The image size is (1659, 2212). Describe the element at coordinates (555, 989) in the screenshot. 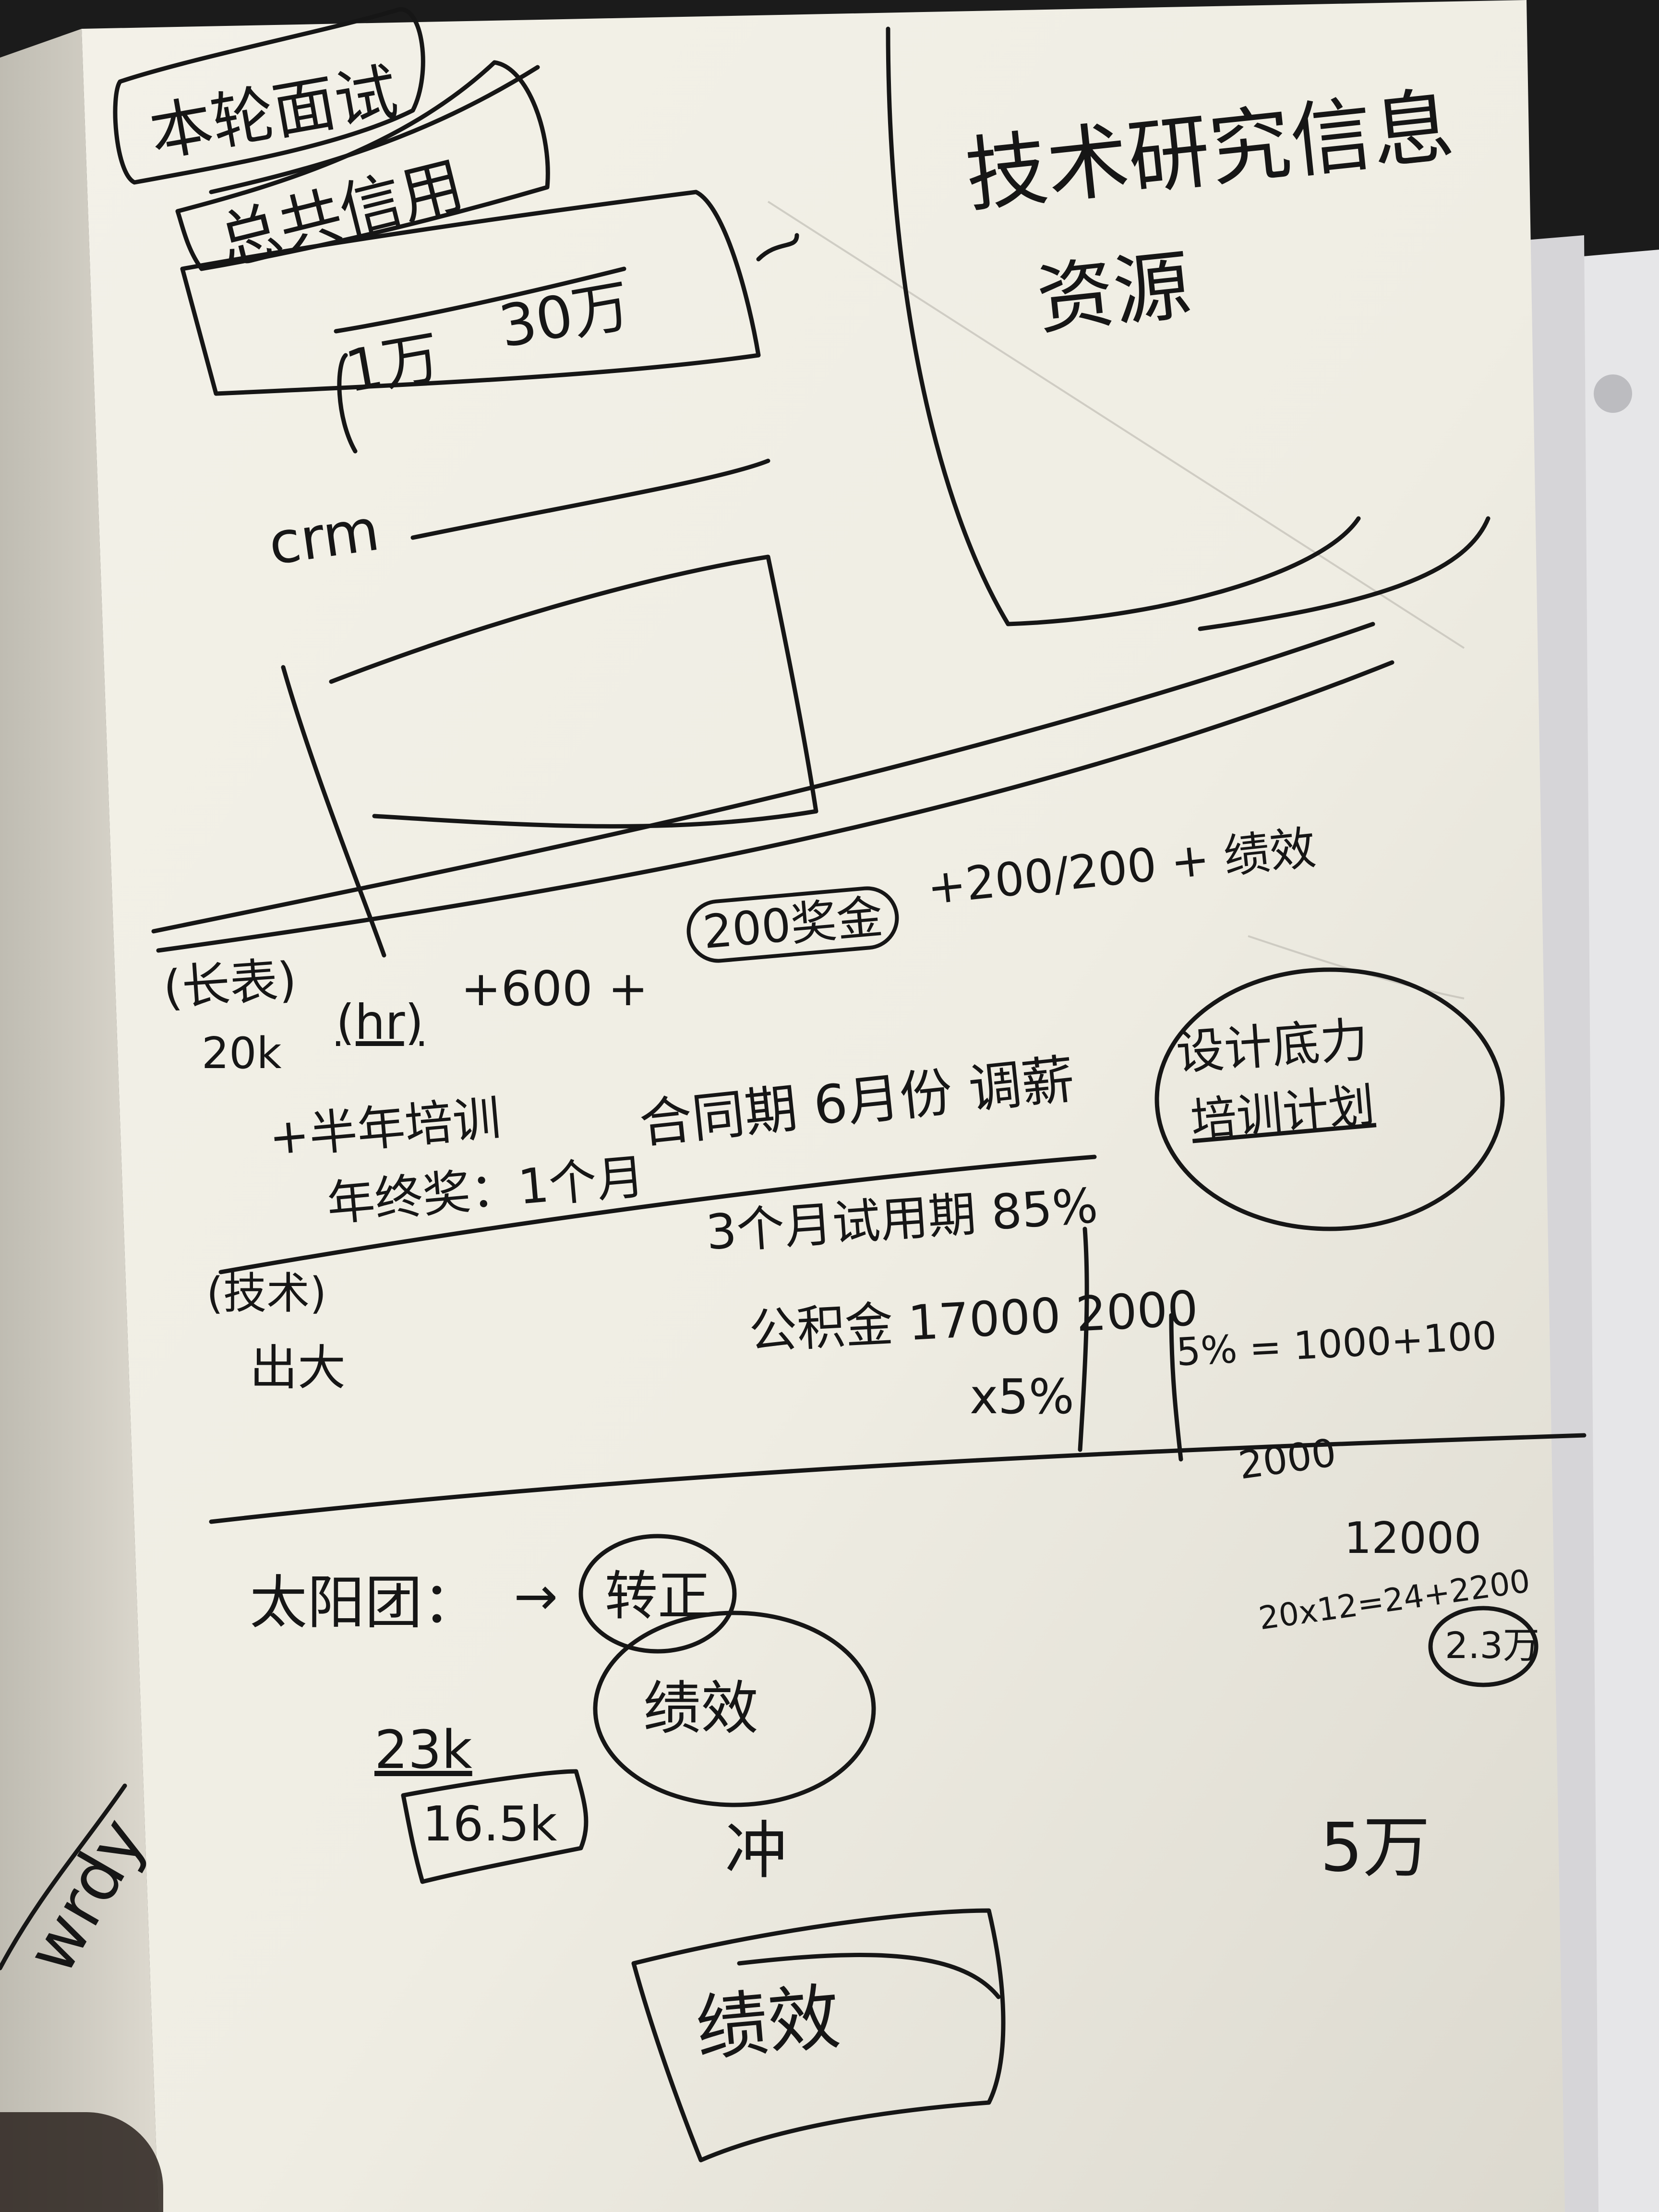

I see `row1-expr-600: +600 +` at that location.